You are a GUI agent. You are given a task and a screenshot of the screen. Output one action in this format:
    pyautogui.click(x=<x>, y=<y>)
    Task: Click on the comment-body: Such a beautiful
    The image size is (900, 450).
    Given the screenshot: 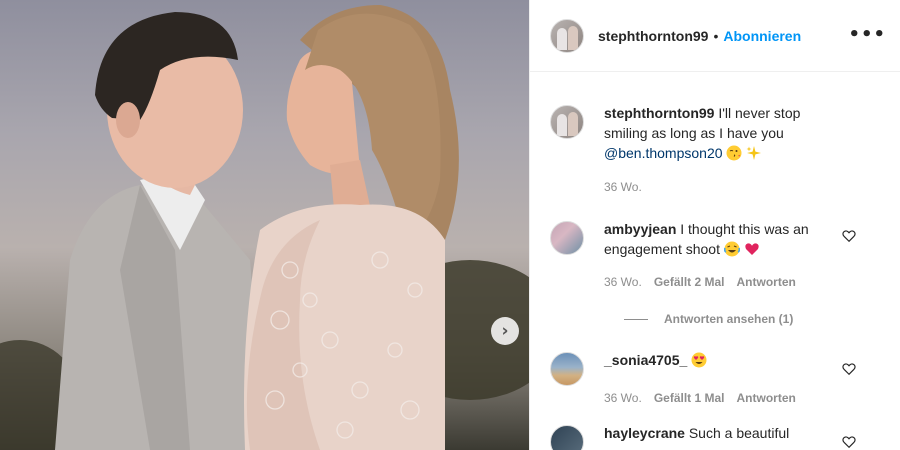 What is the action you would take?
    pyautogui.click(x=739, y=433)
    